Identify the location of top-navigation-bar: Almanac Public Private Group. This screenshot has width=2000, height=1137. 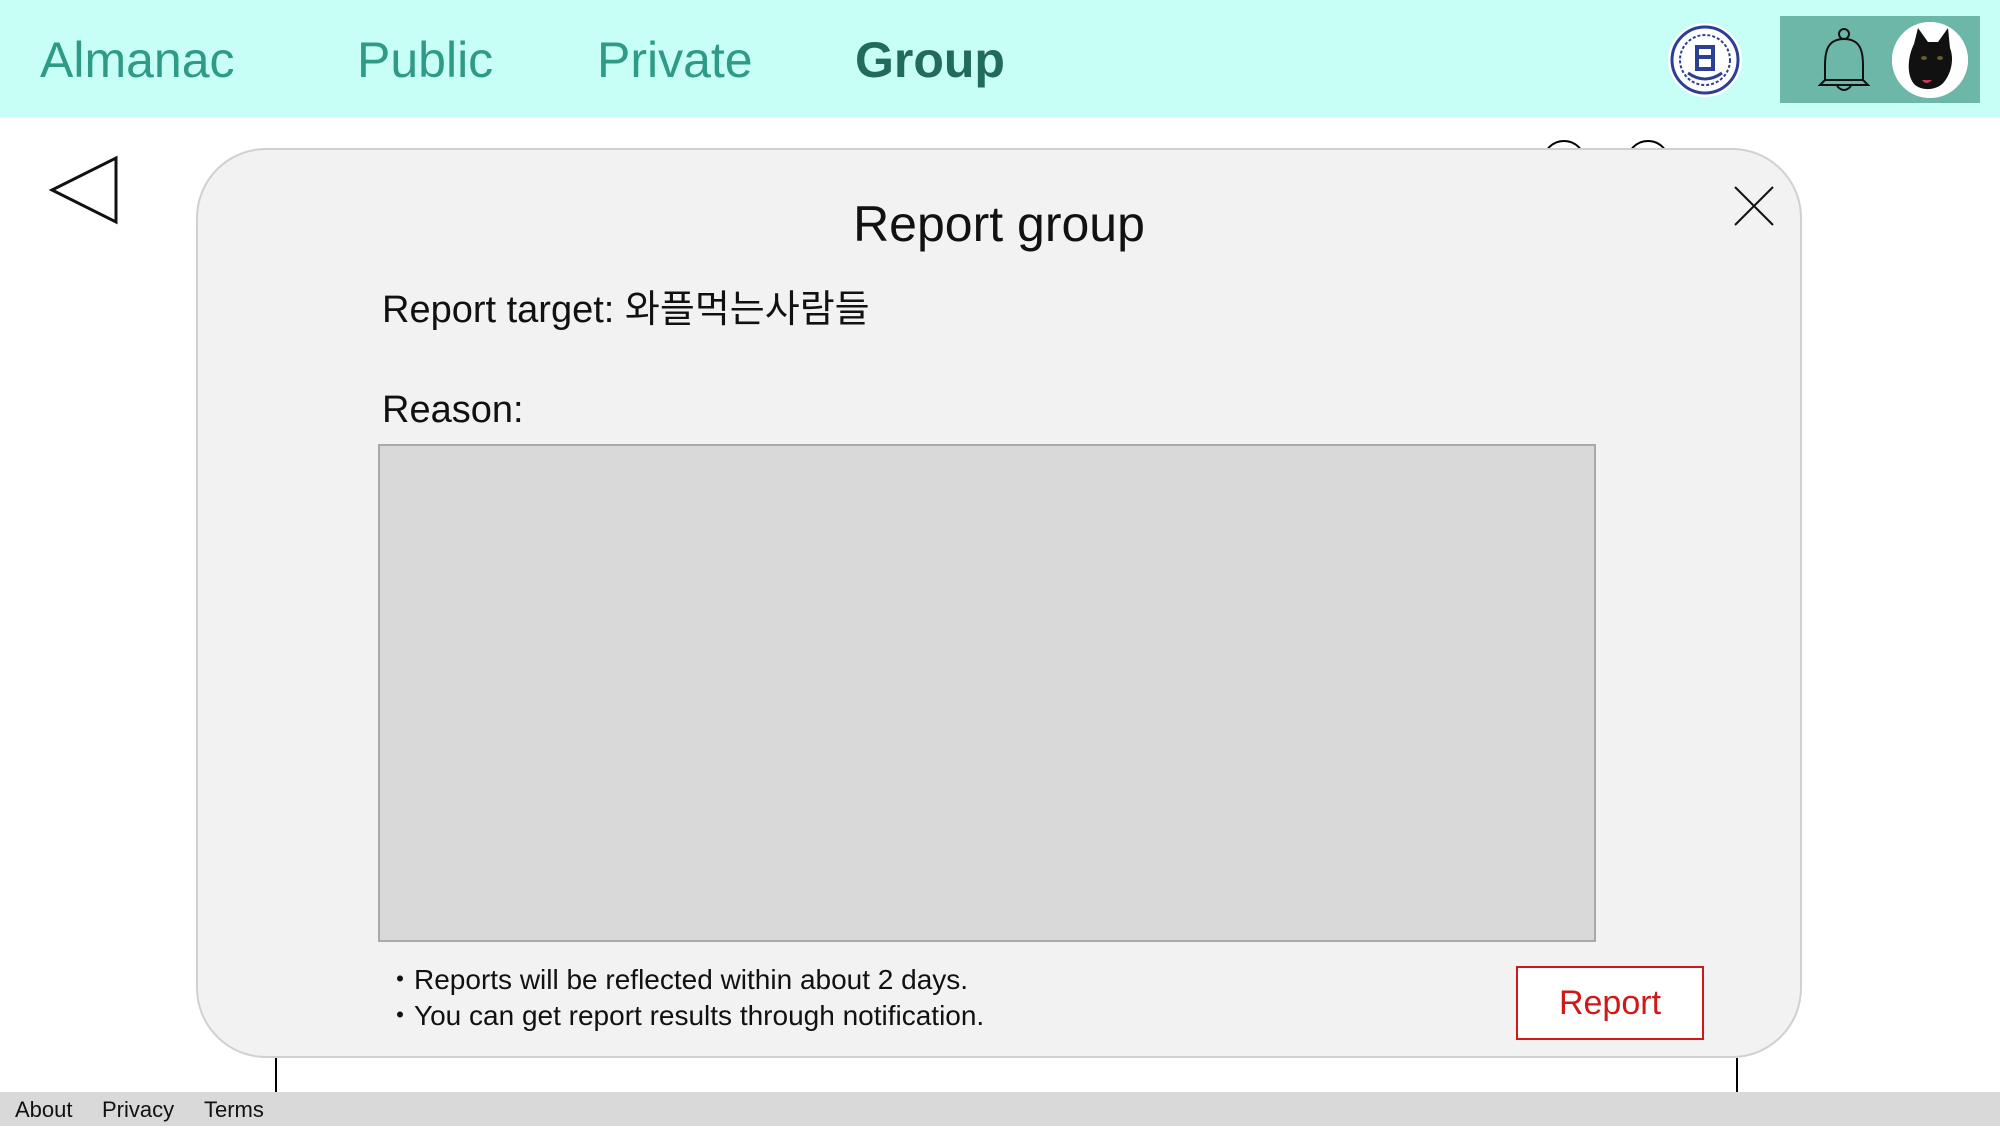
(1000, 58).